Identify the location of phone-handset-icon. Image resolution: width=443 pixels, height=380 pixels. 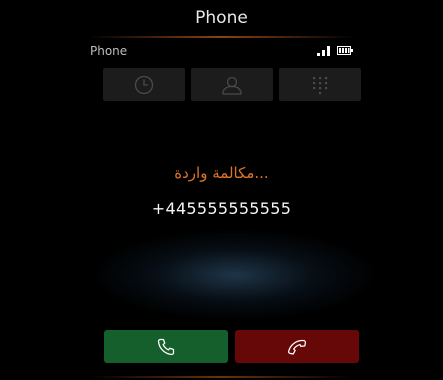
(166, 346).